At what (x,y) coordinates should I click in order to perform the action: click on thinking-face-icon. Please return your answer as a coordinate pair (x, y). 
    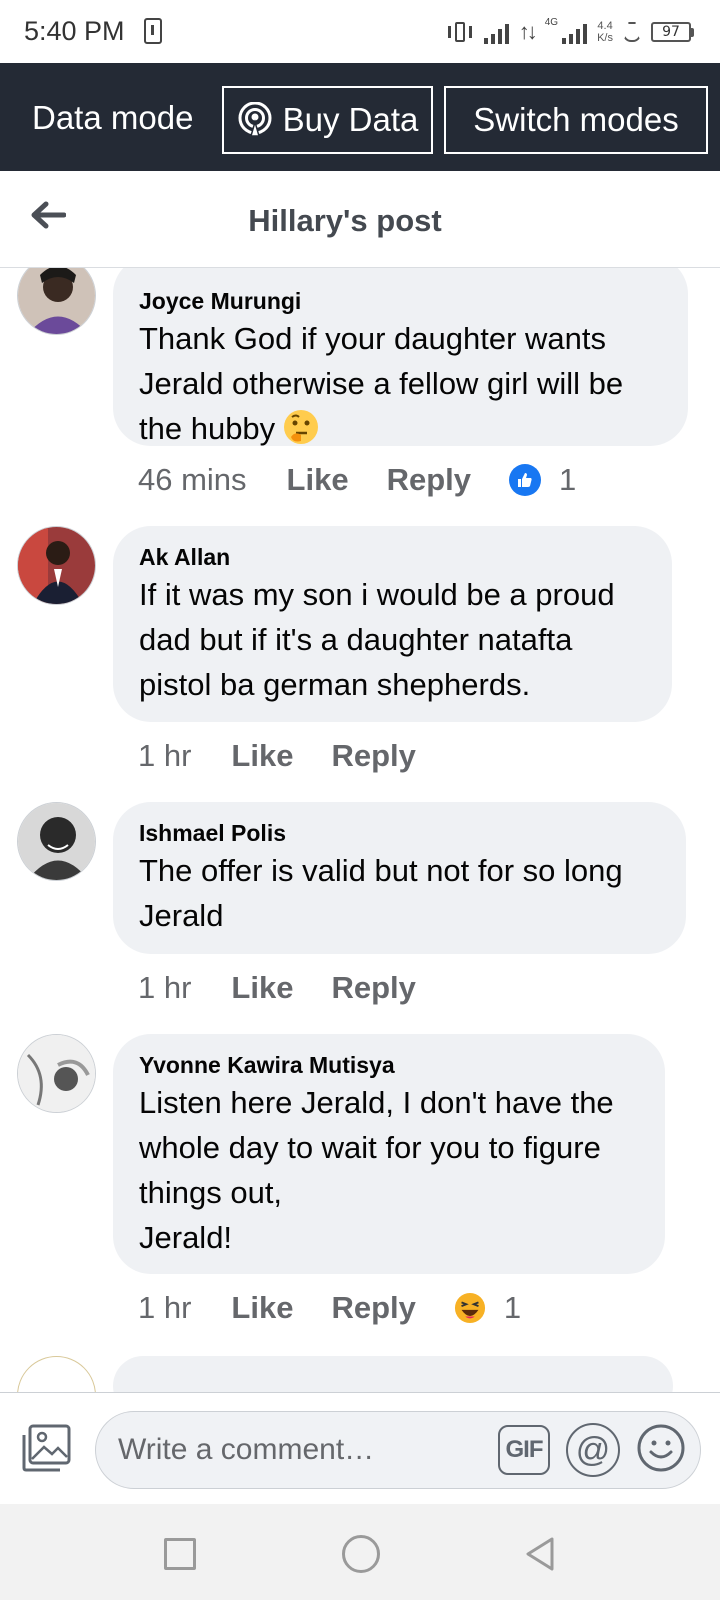
    Looking at the image, I should click on (301, 427).